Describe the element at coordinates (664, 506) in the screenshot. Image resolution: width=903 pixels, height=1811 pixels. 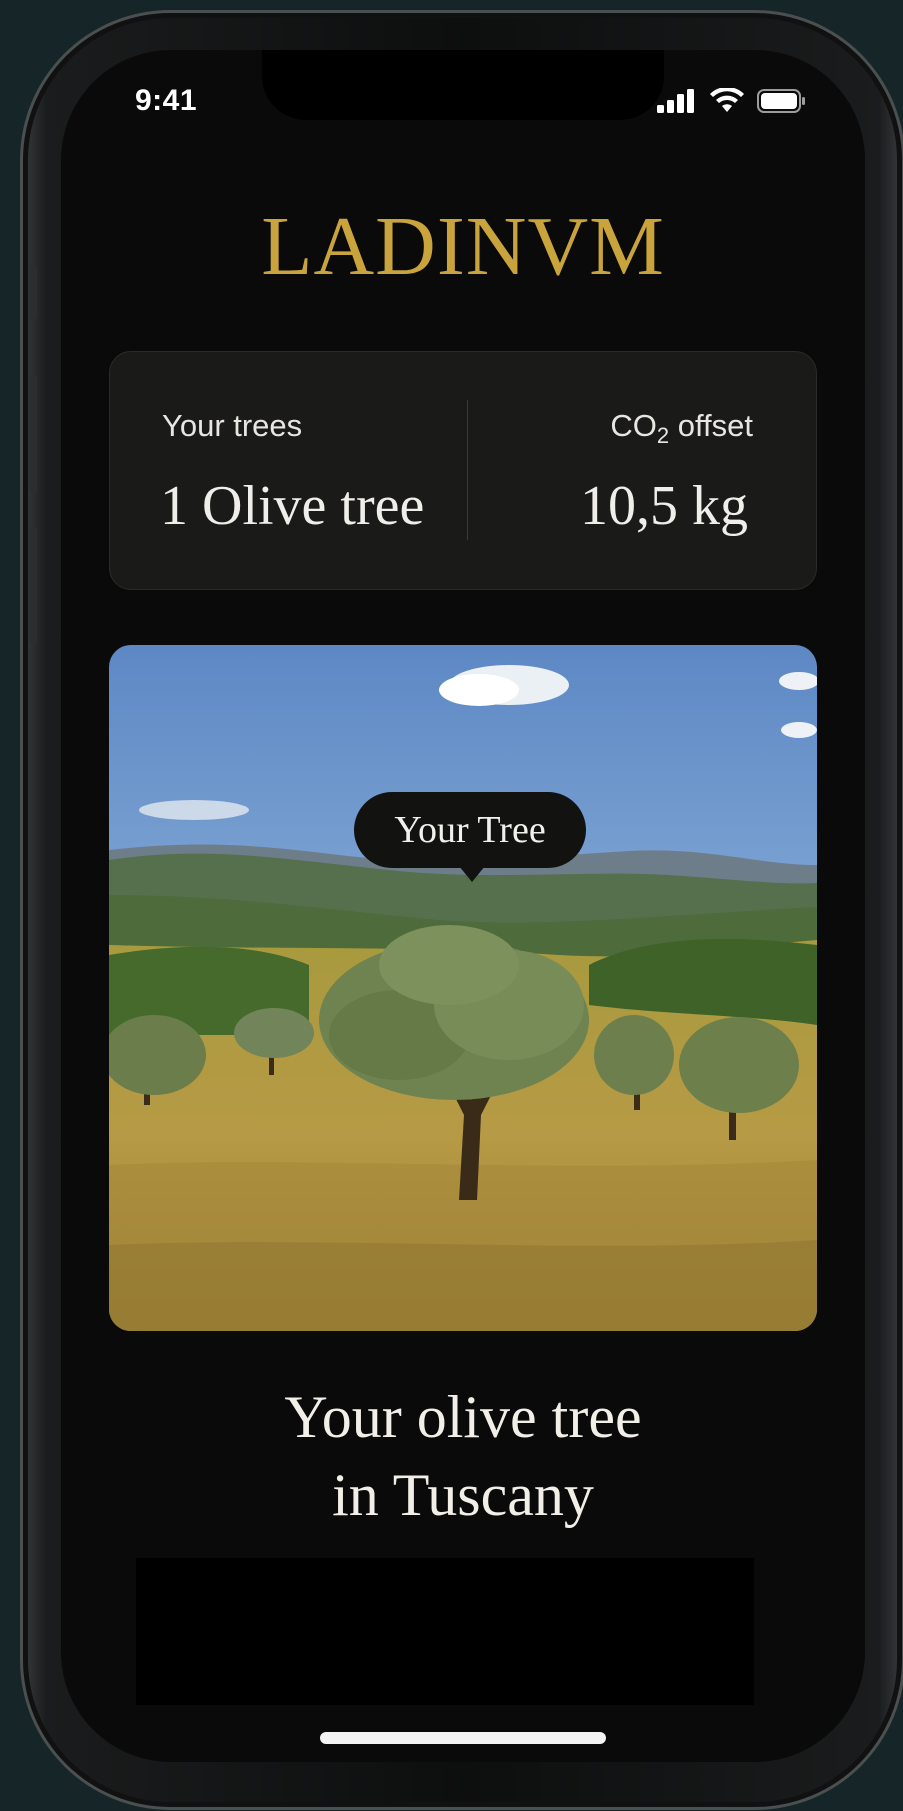
I see `co2-value: 10,5 kg` at that location.